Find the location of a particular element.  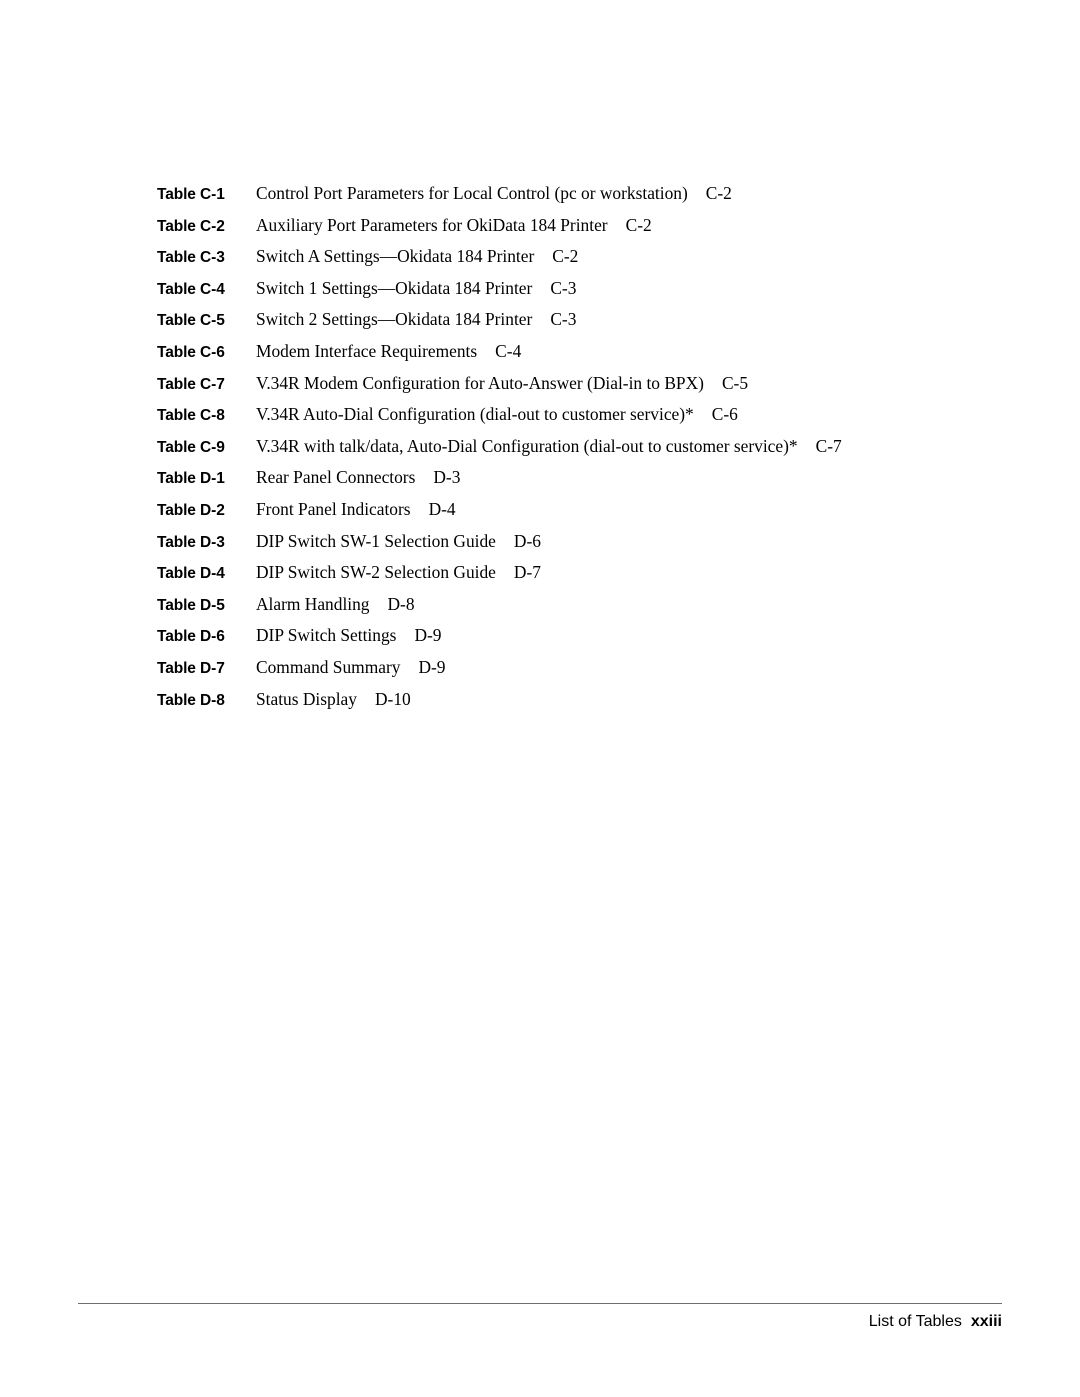

table-label: Table C-5 is located at coordinates (191, 321).